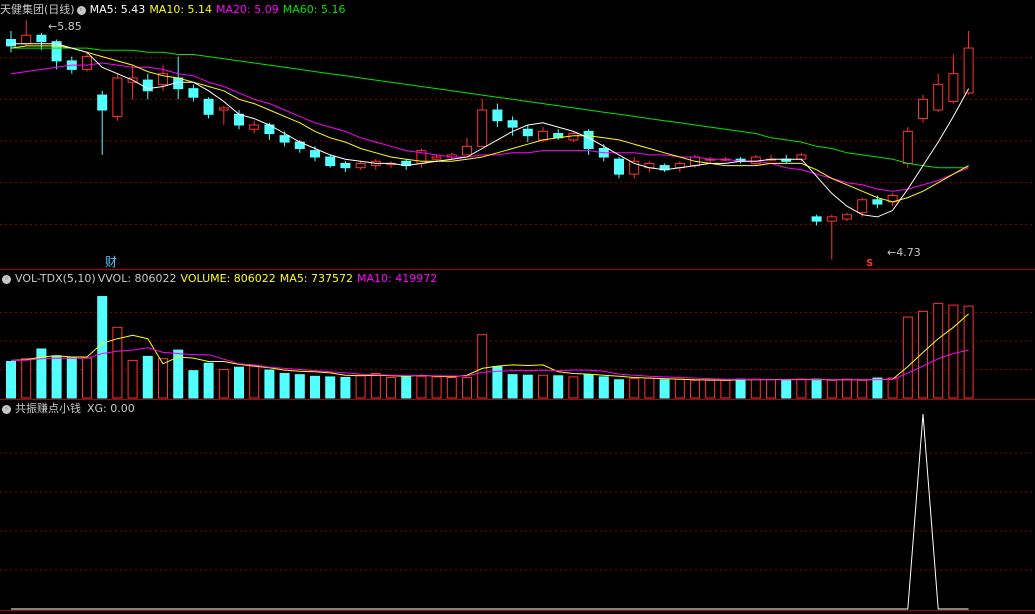 The height and width of the screenshot is (614, 1035). Describe the element at coordinates (397, 278) in the screenshot. I see `volume-ma10-value: MA10: 419972` at that location.